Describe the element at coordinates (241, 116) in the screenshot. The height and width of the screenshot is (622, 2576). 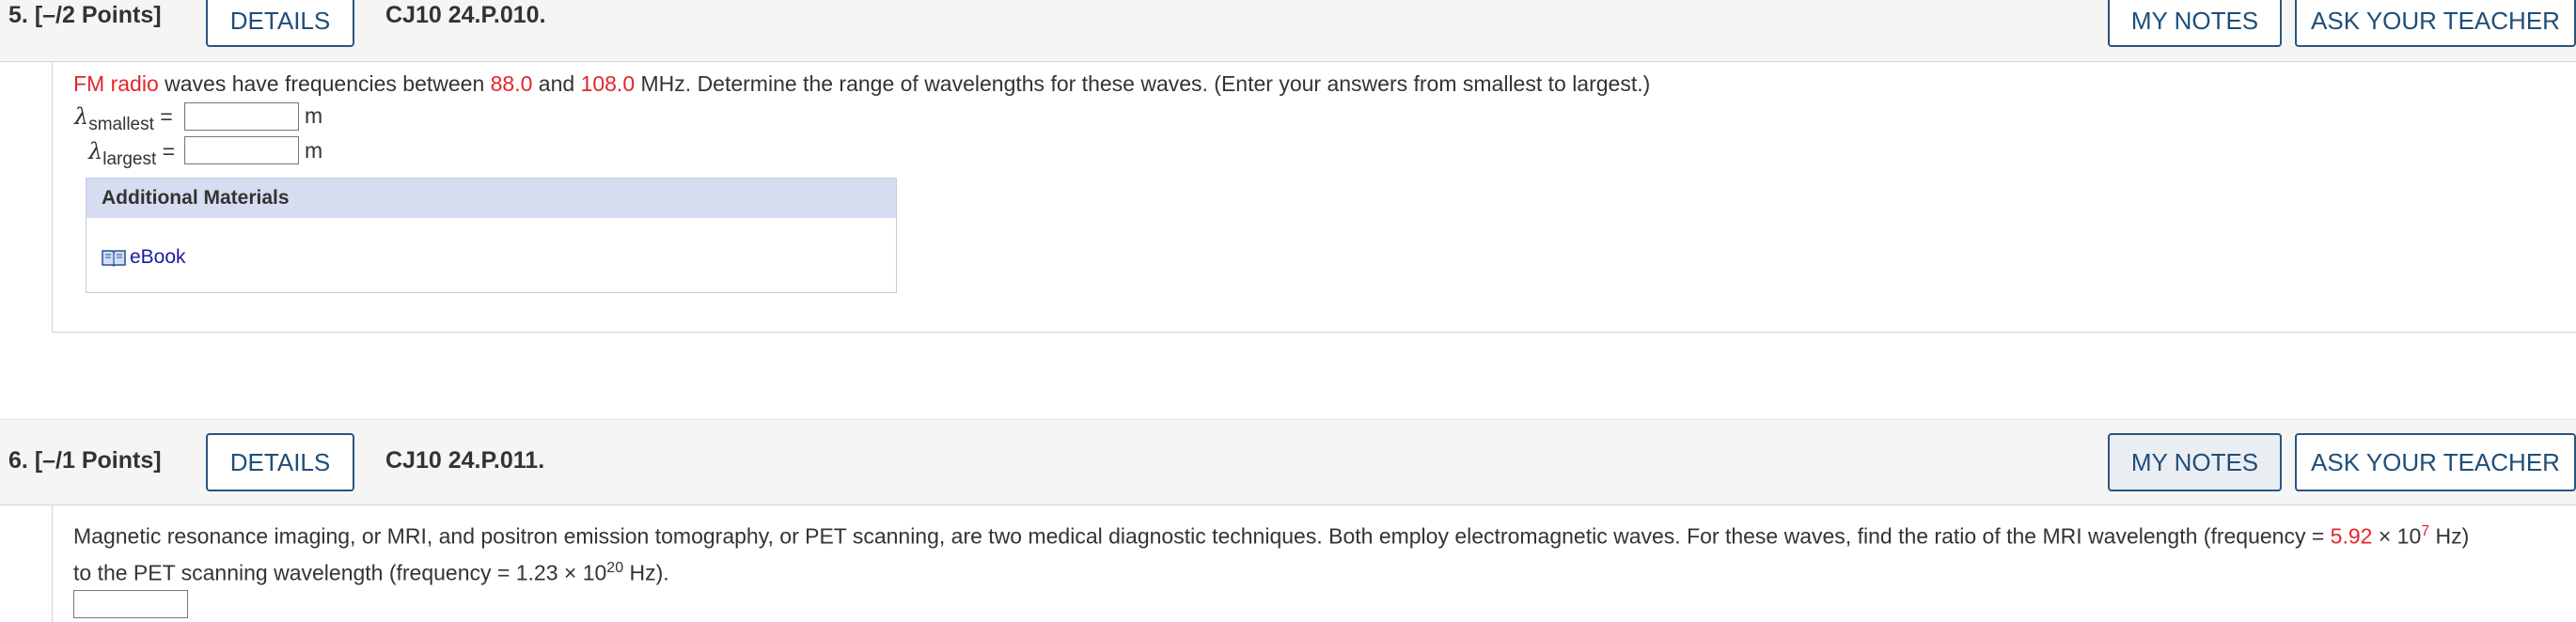
I see `lambda-smallest-input` at that location.